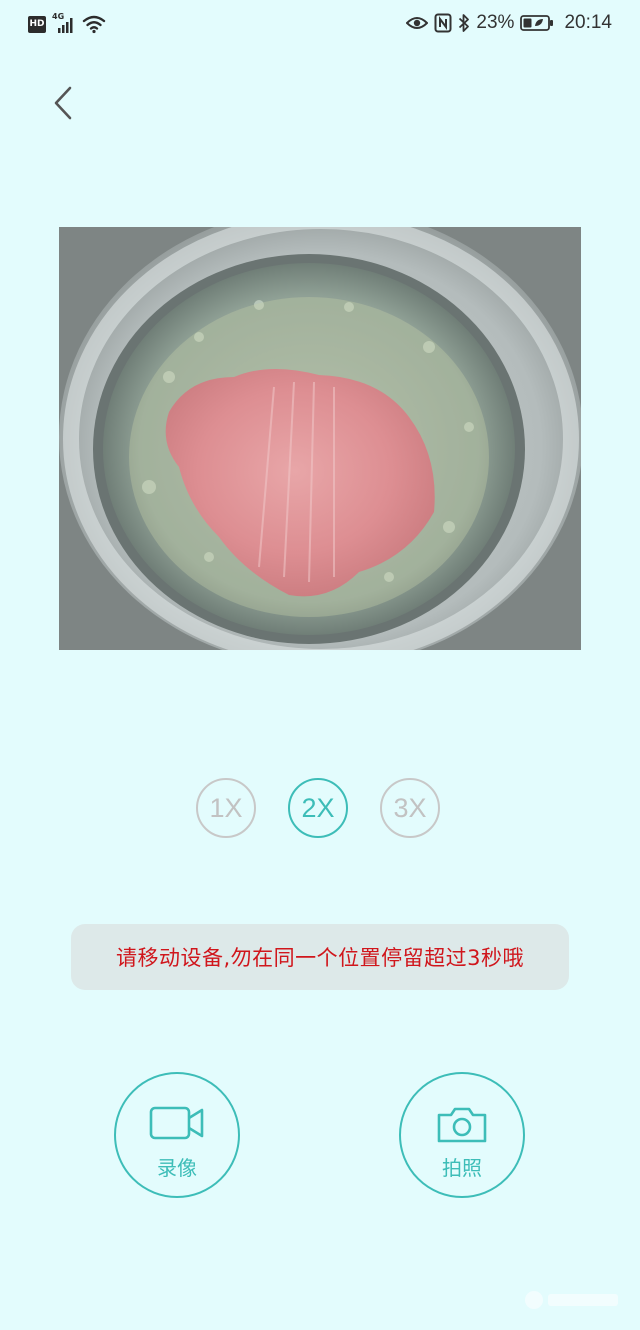 This screenshot has width=640, height=1330. Describe the element at coordinates (410, 808) in the screenshot. I see `zoom-3x-button: 3X` at that location.